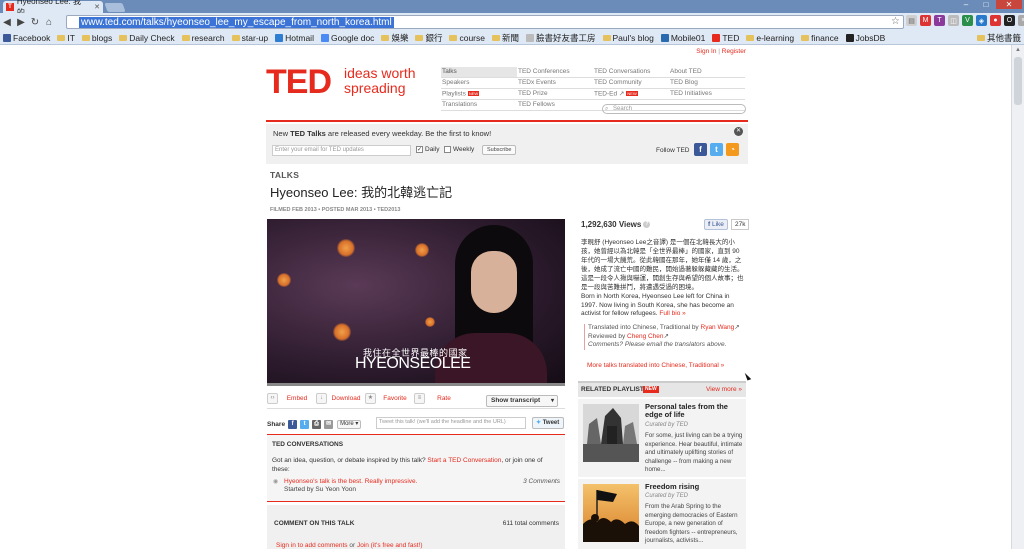 Image resolution: width=1024 pixels, height=549 pixels. What do you see at coordinates (428, 38) in the screenshot?
I see `bookmark-item: 銀行` at bounding box center [428, 38].